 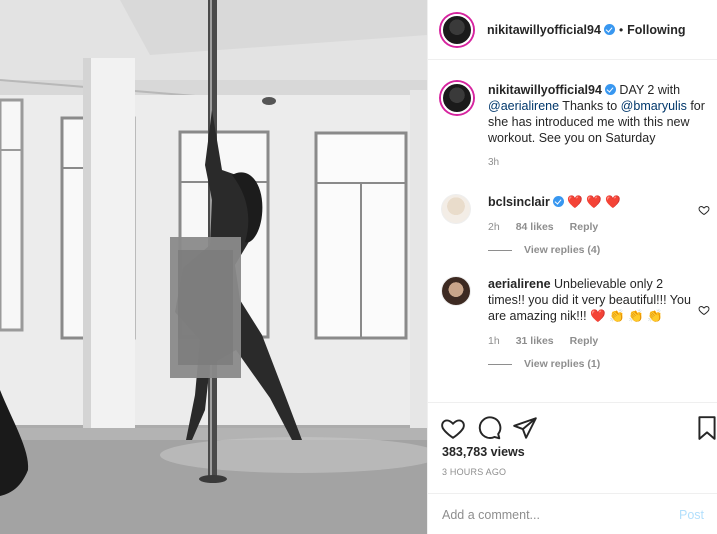 What do you see at coordinates (494, 341) in the screenshot?
I see `comment-time: 1h` at bounding box center [494, 341].